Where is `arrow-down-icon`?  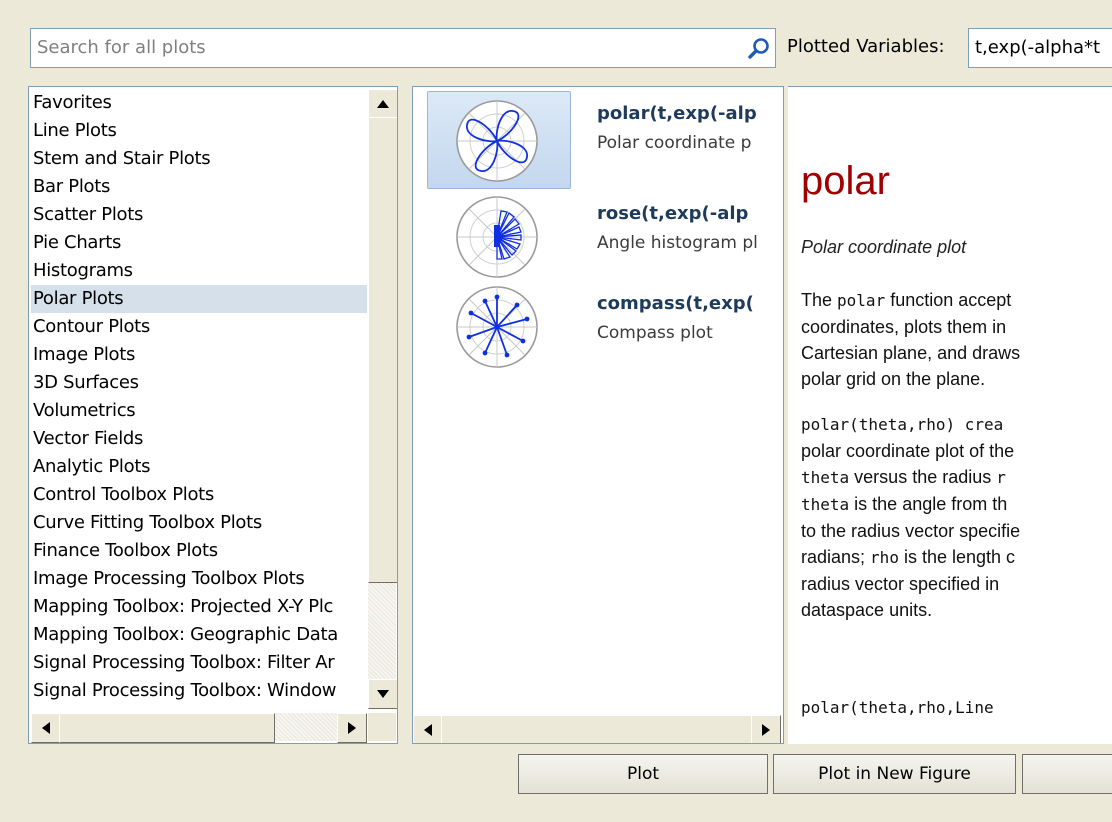
arrow-down-icon is located at coordinates (383, 694).